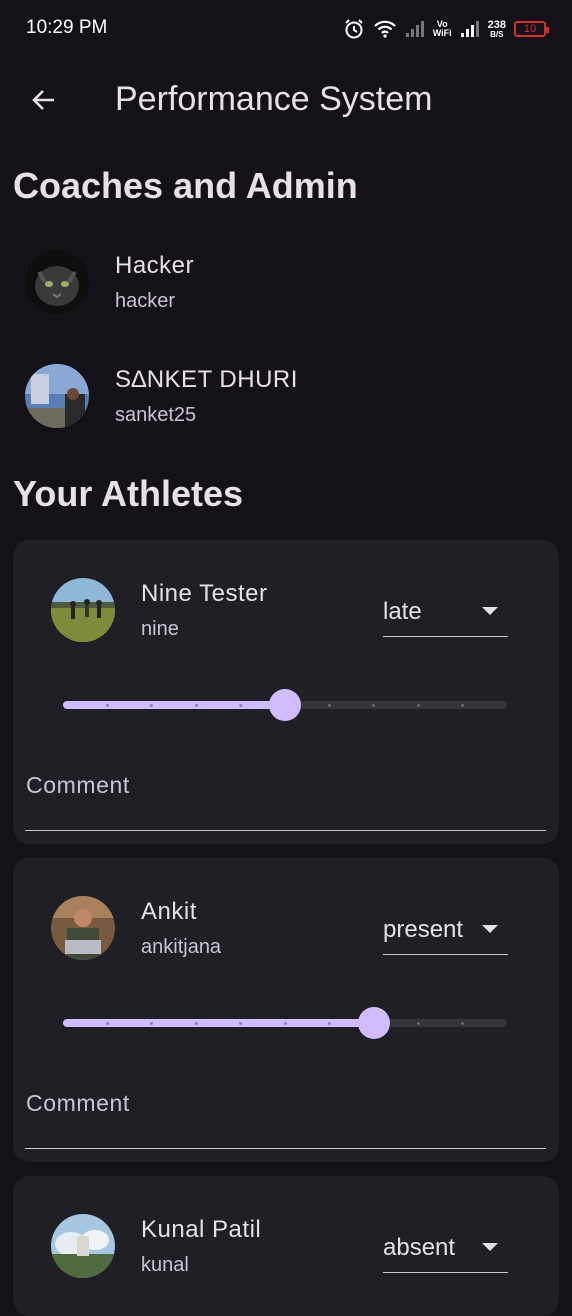 This screenshot has height=1316, width=572. Describe the element at coordinates (160, 629) in the screenshot. I see `athlete-username: nine` at that location.